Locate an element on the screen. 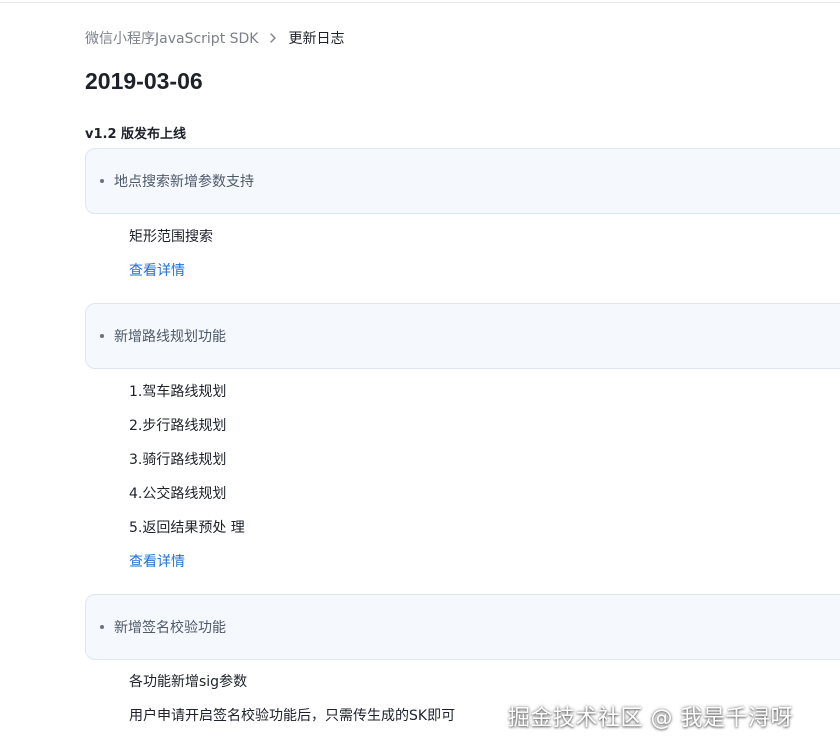  list-item: 2.步行路线规划 is located at coordinates (178, 426).